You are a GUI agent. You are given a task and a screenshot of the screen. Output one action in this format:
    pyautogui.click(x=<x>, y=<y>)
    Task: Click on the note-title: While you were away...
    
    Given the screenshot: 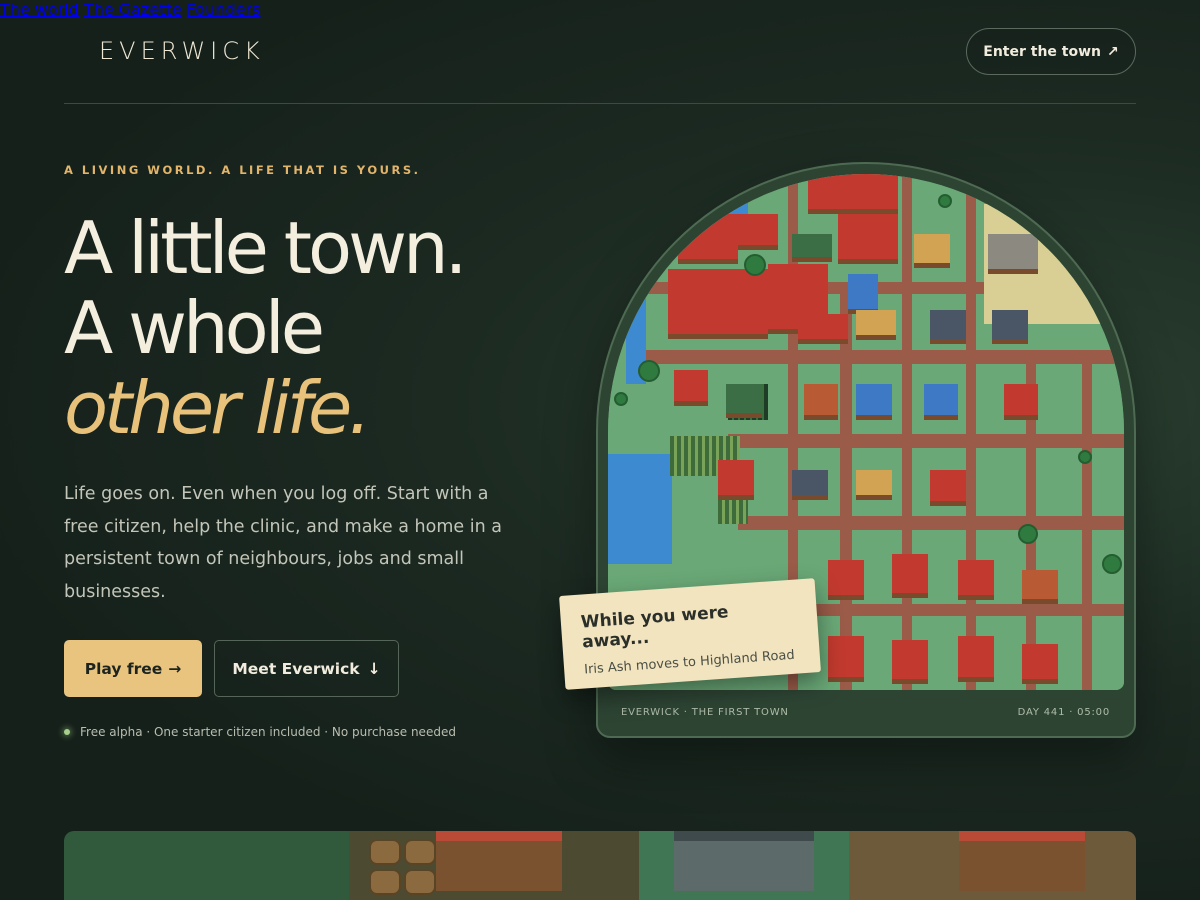 What is the action you would take?
    pyautogui.click(x=655, y=627)
    